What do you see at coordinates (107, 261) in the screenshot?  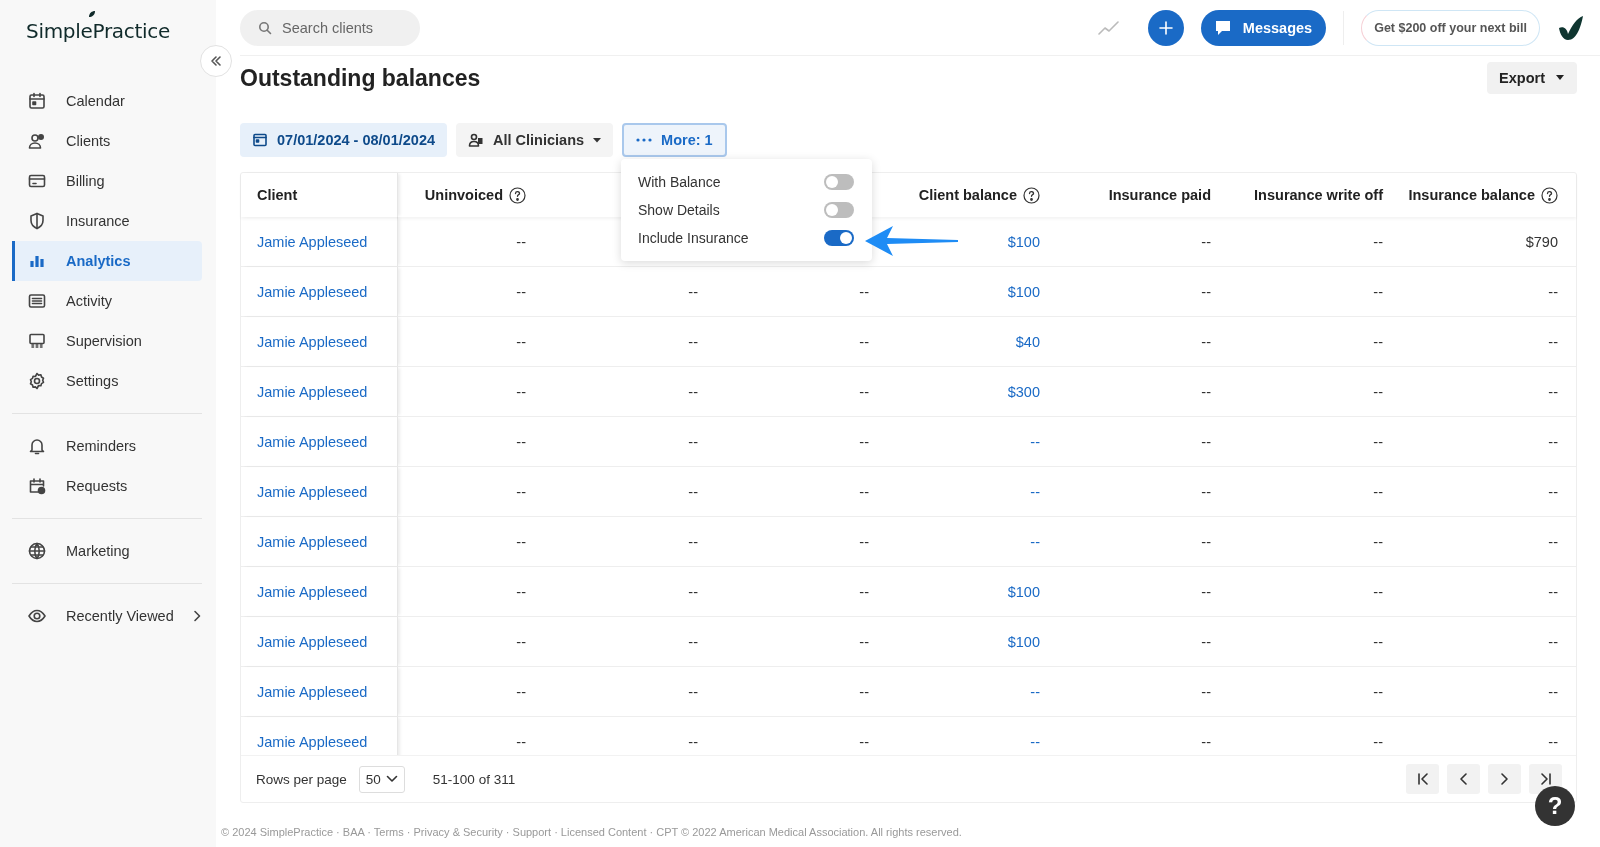 I see `sidebar-item: Analytics` at bounding box center [107, 261].